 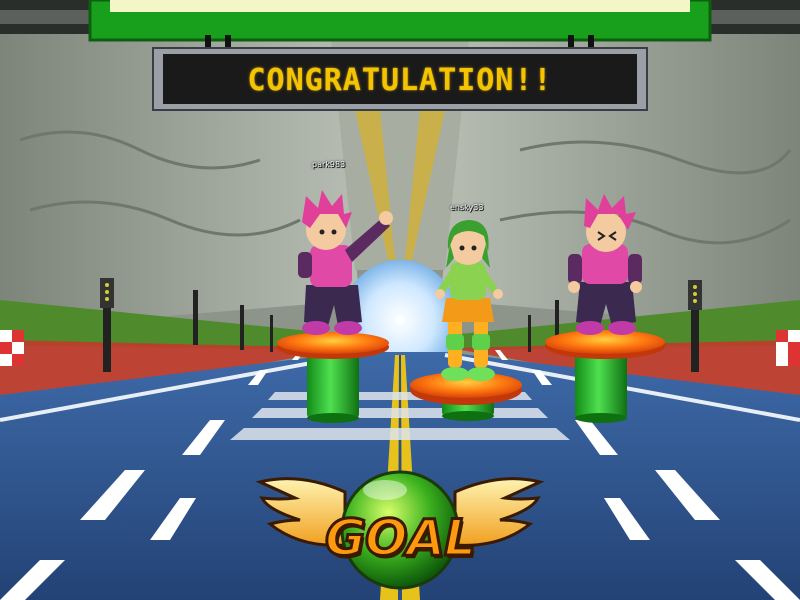 I want to click on congratulation-banner: CONGRATULATION!!, so click(x=400, y=80).